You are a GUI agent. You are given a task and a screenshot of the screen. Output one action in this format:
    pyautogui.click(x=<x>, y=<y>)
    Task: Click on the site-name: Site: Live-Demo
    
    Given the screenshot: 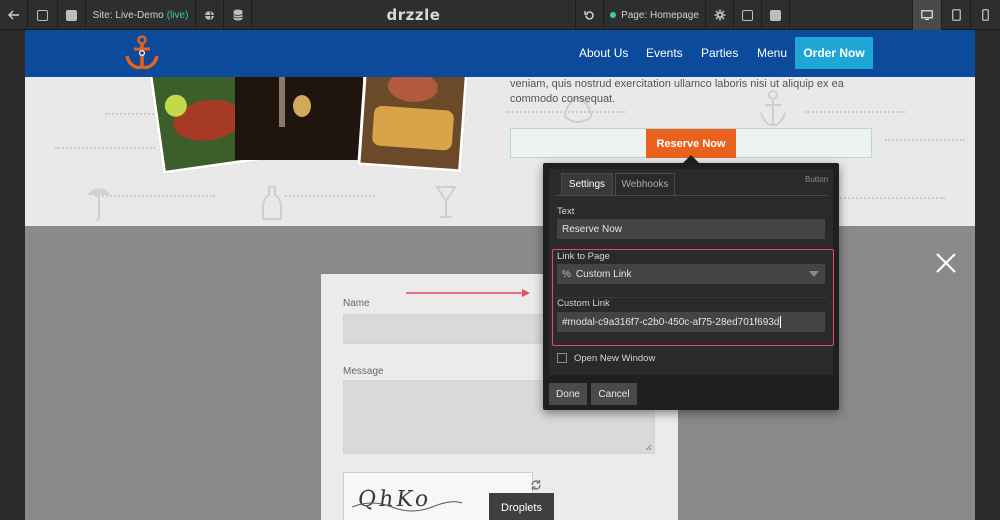 What is the action you would take?
    pyautogui.click(x=128, y=15)
    